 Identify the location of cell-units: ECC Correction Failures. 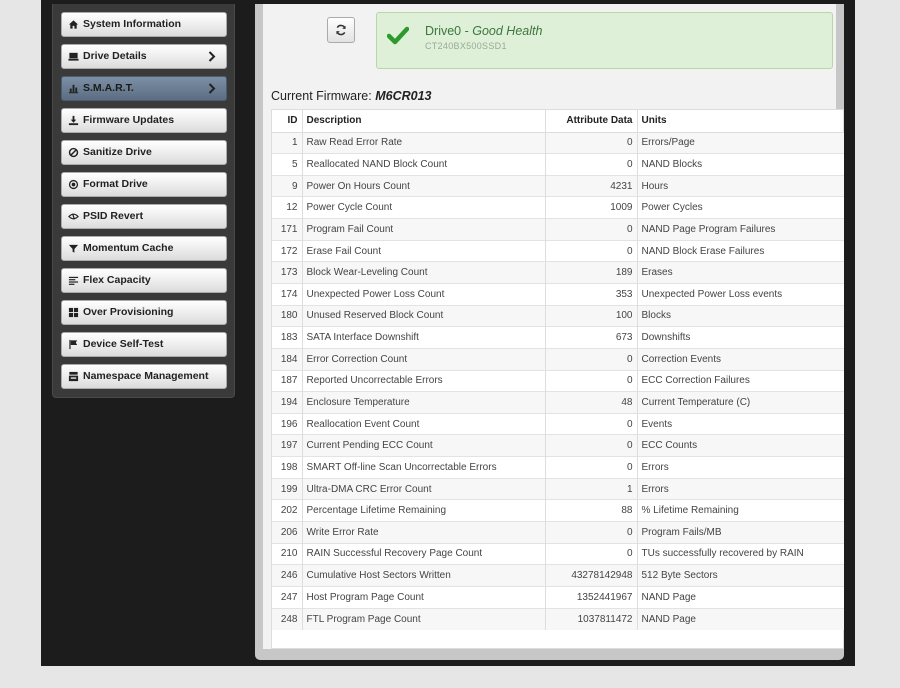
(740, 380).